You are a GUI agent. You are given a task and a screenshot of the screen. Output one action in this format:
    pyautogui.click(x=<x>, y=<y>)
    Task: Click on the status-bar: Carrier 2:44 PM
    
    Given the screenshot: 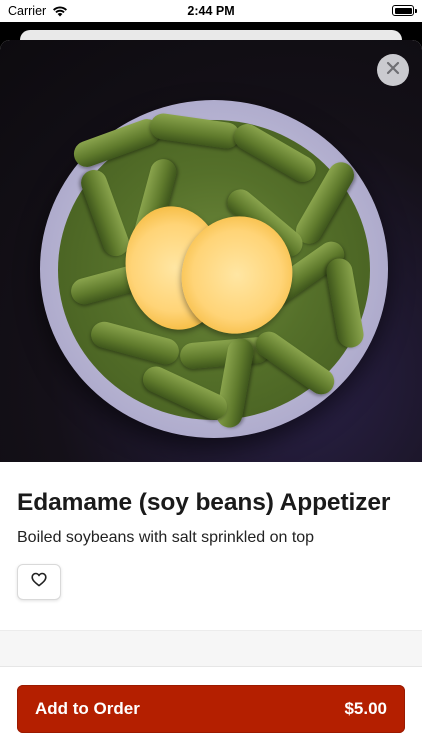 What is the action you would take?
    pyautogui.click(x=211, y=11)
    